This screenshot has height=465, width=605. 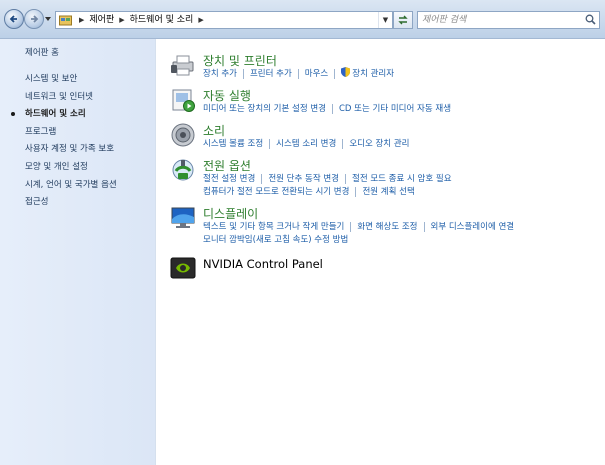 I want to click on play-cd-automatically-link: CD 또는 기타 미디어 자동 재생, so click(x=395, y=109).